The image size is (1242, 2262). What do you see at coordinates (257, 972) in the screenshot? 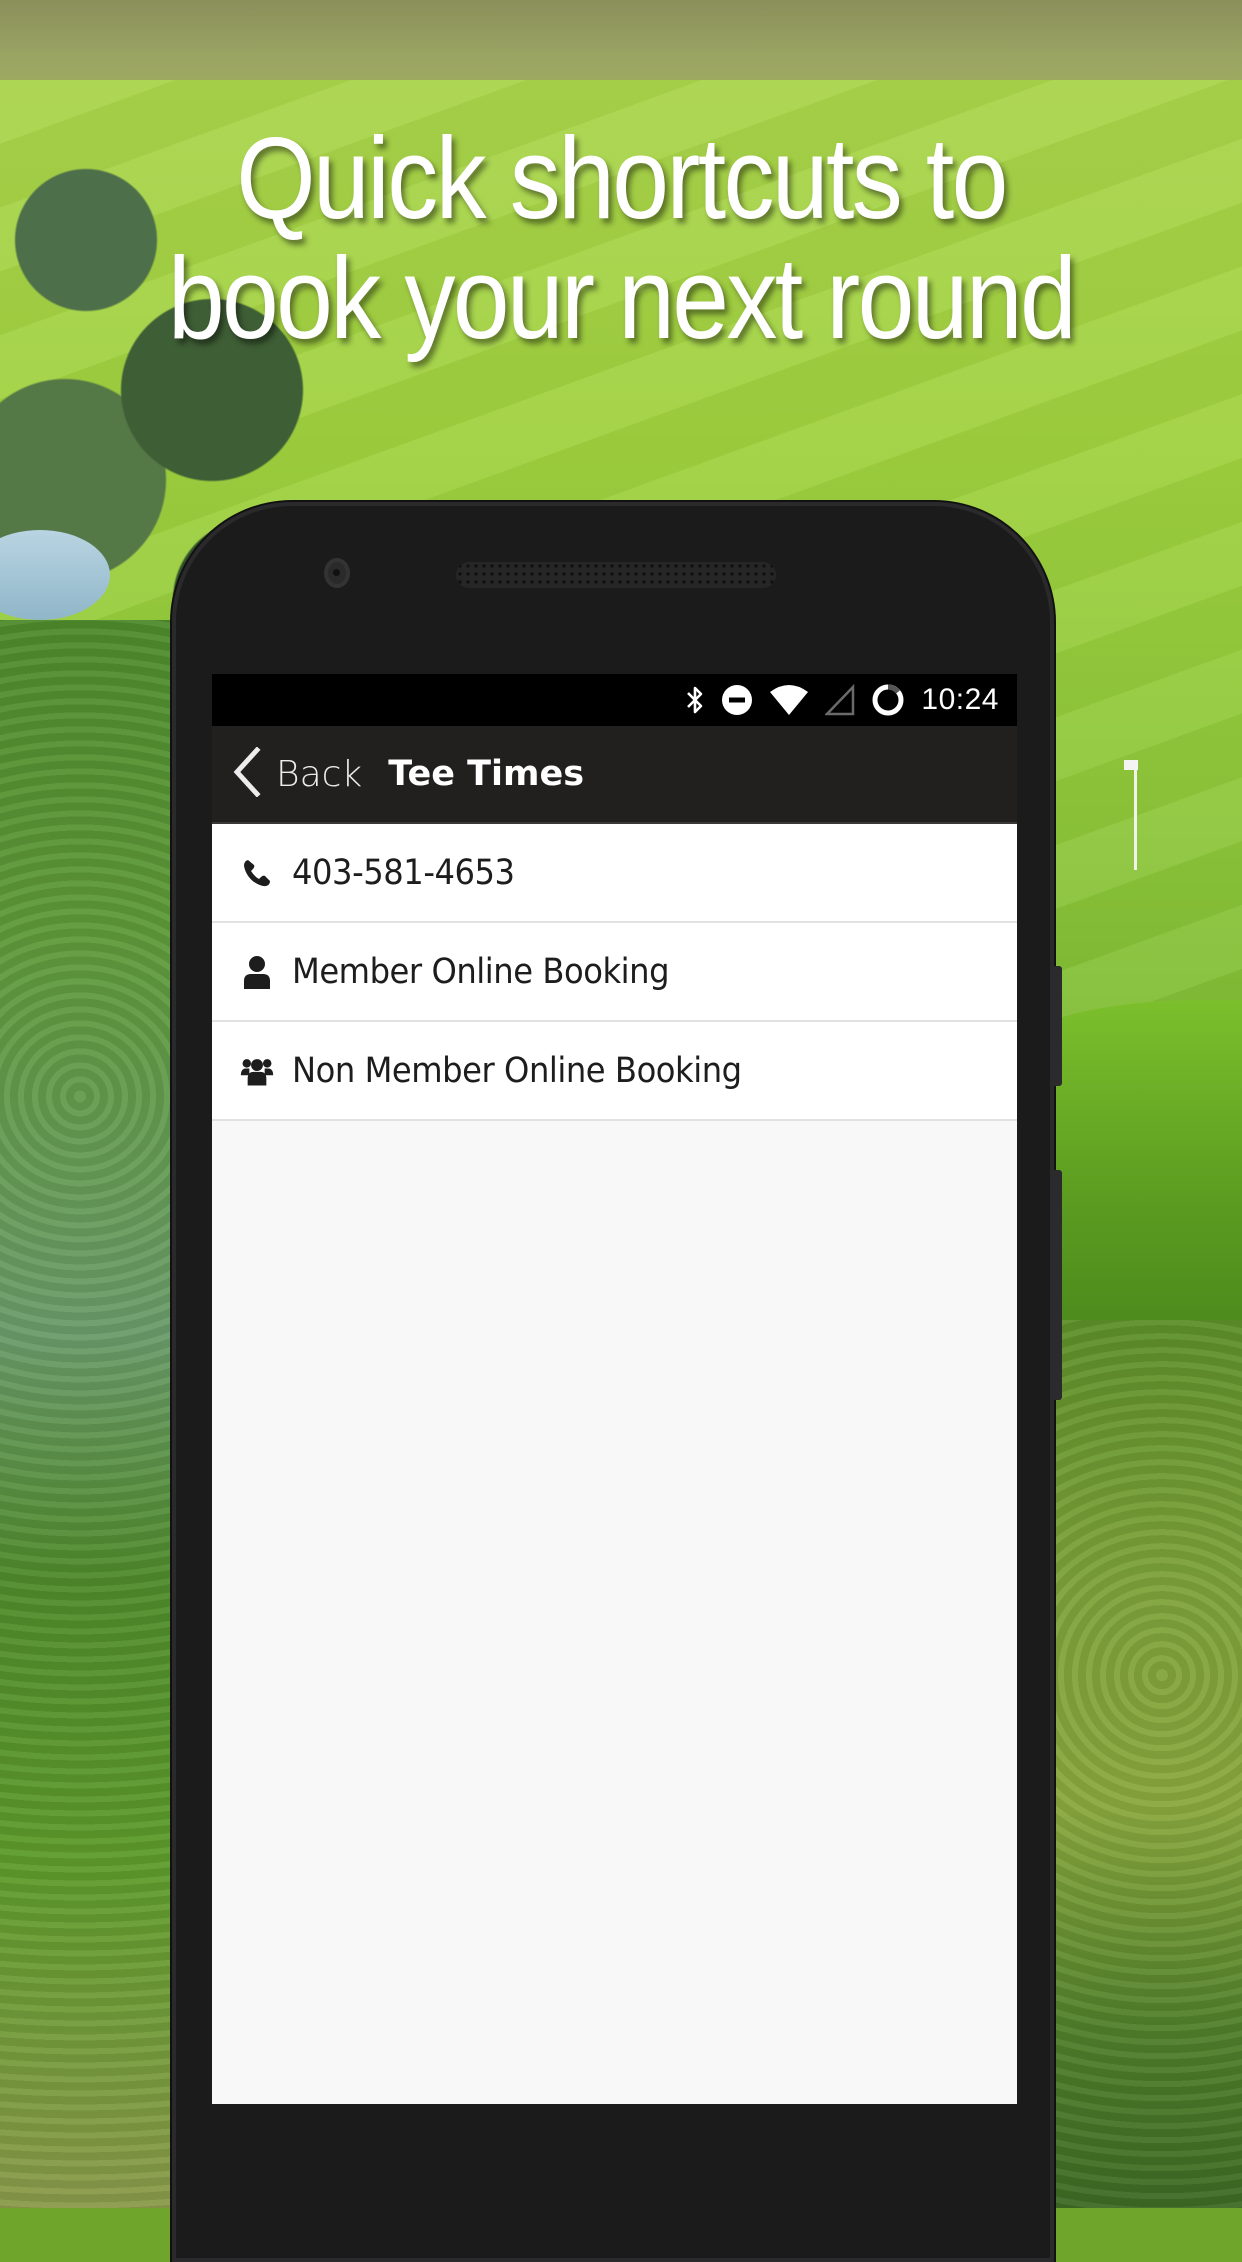
I see `user-icon` at bounding box center [257, 972].